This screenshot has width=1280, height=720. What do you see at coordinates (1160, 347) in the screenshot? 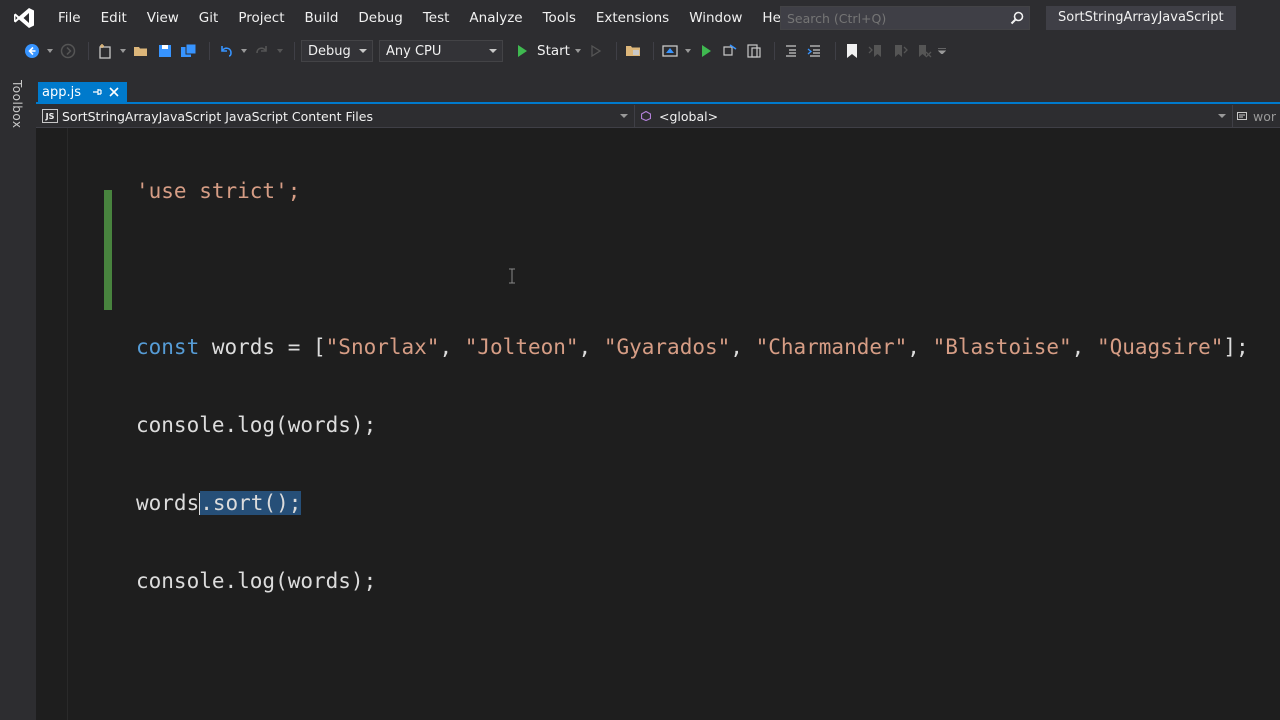
I see `string-literal: "Quagsire"` at bounding box center [1160, 347].